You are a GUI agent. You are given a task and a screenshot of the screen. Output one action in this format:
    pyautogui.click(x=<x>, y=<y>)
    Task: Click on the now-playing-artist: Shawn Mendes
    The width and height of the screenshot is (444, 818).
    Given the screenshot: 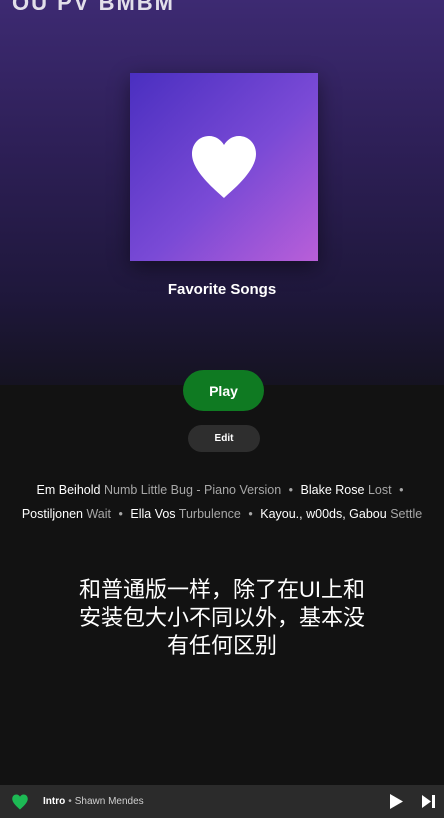 What is the action you would take?
    pyautogui.click(x=109, y=801)
    